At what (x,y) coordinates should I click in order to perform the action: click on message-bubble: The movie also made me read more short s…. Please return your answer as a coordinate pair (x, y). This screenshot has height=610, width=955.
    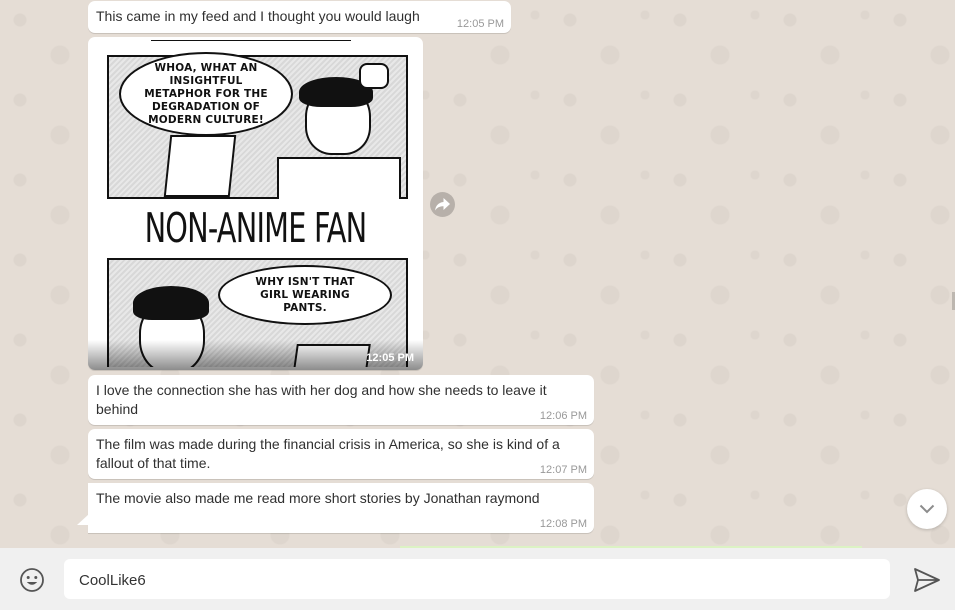
    Looking at the image, I should click on (341, 508).